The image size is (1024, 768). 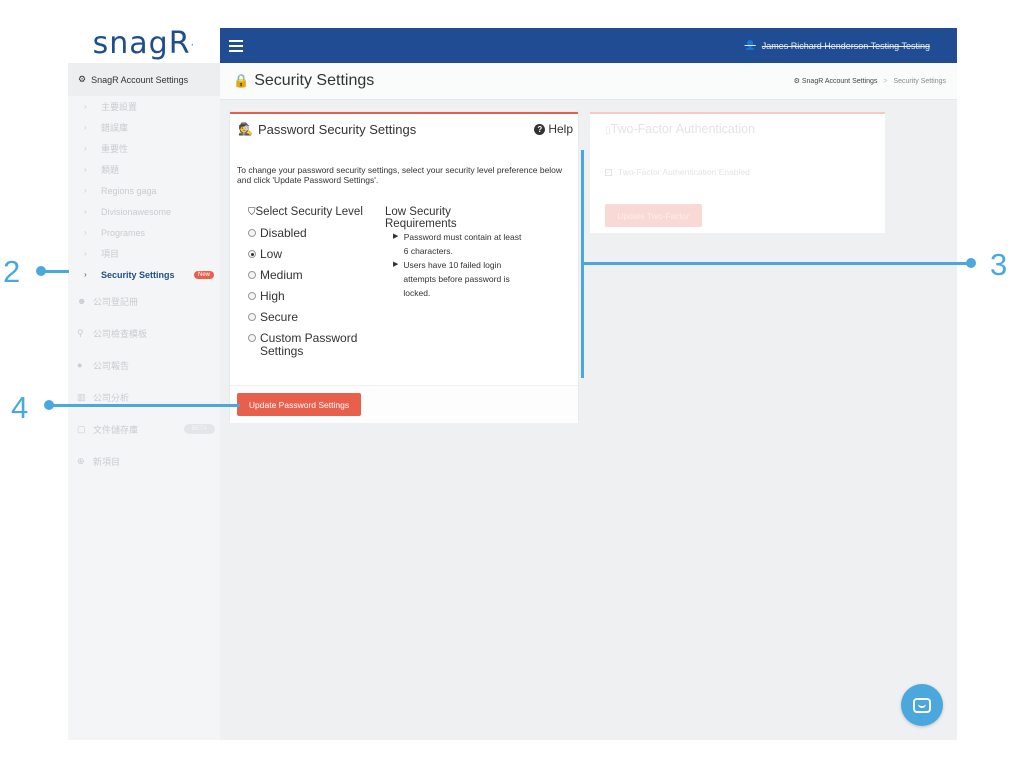 I want to click on sidebar-item-new-project: ⊕ 新項目, so click(x=144, y=461).